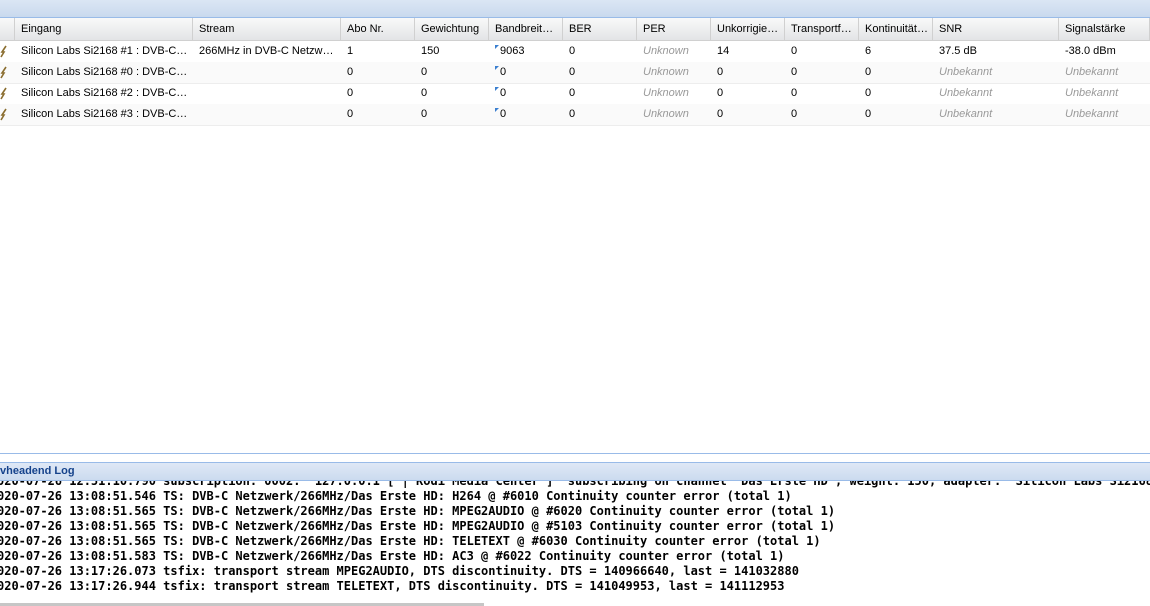 The image size is (1150, 606). Describe the element at coordinates (350, 51) in the screenshot. I see `cell-abo-nr: 1` at that location.